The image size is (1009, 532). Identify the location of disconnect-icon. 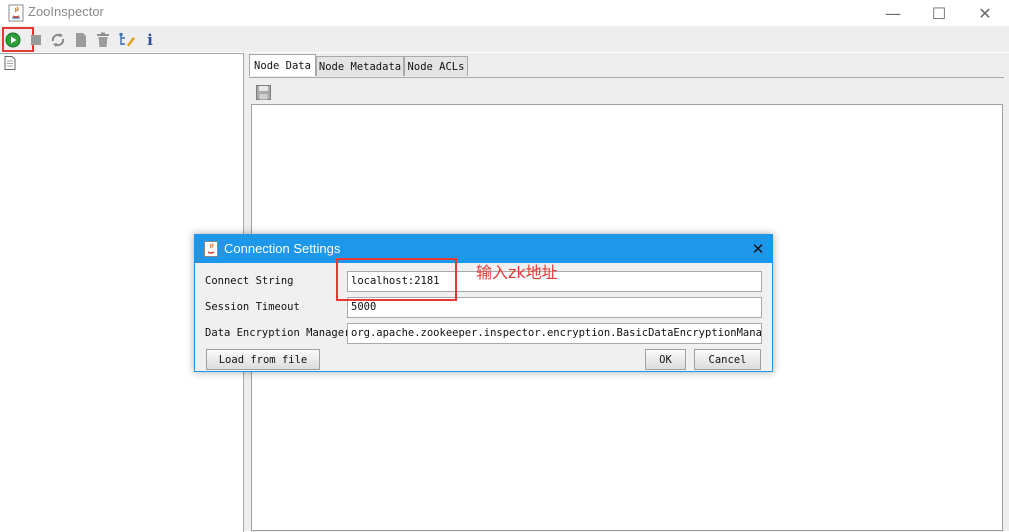
(36, 40).